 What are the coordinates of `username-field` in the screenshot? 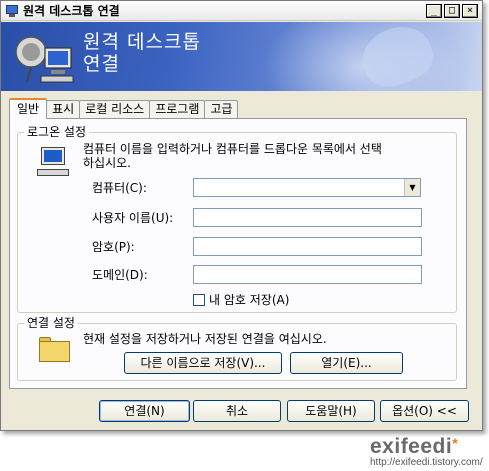 It's located at (307, 217).